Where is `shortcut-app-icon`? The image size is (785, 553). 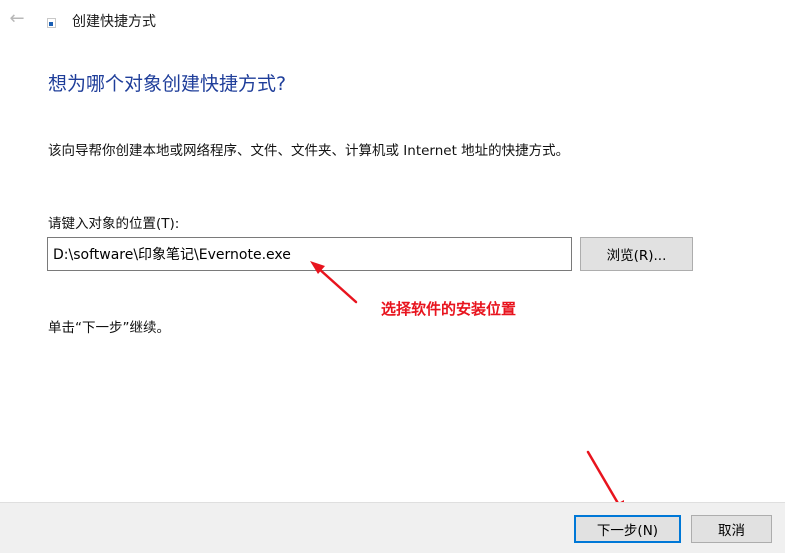 shortcut-app-icon is located at coordinates (51, 23).